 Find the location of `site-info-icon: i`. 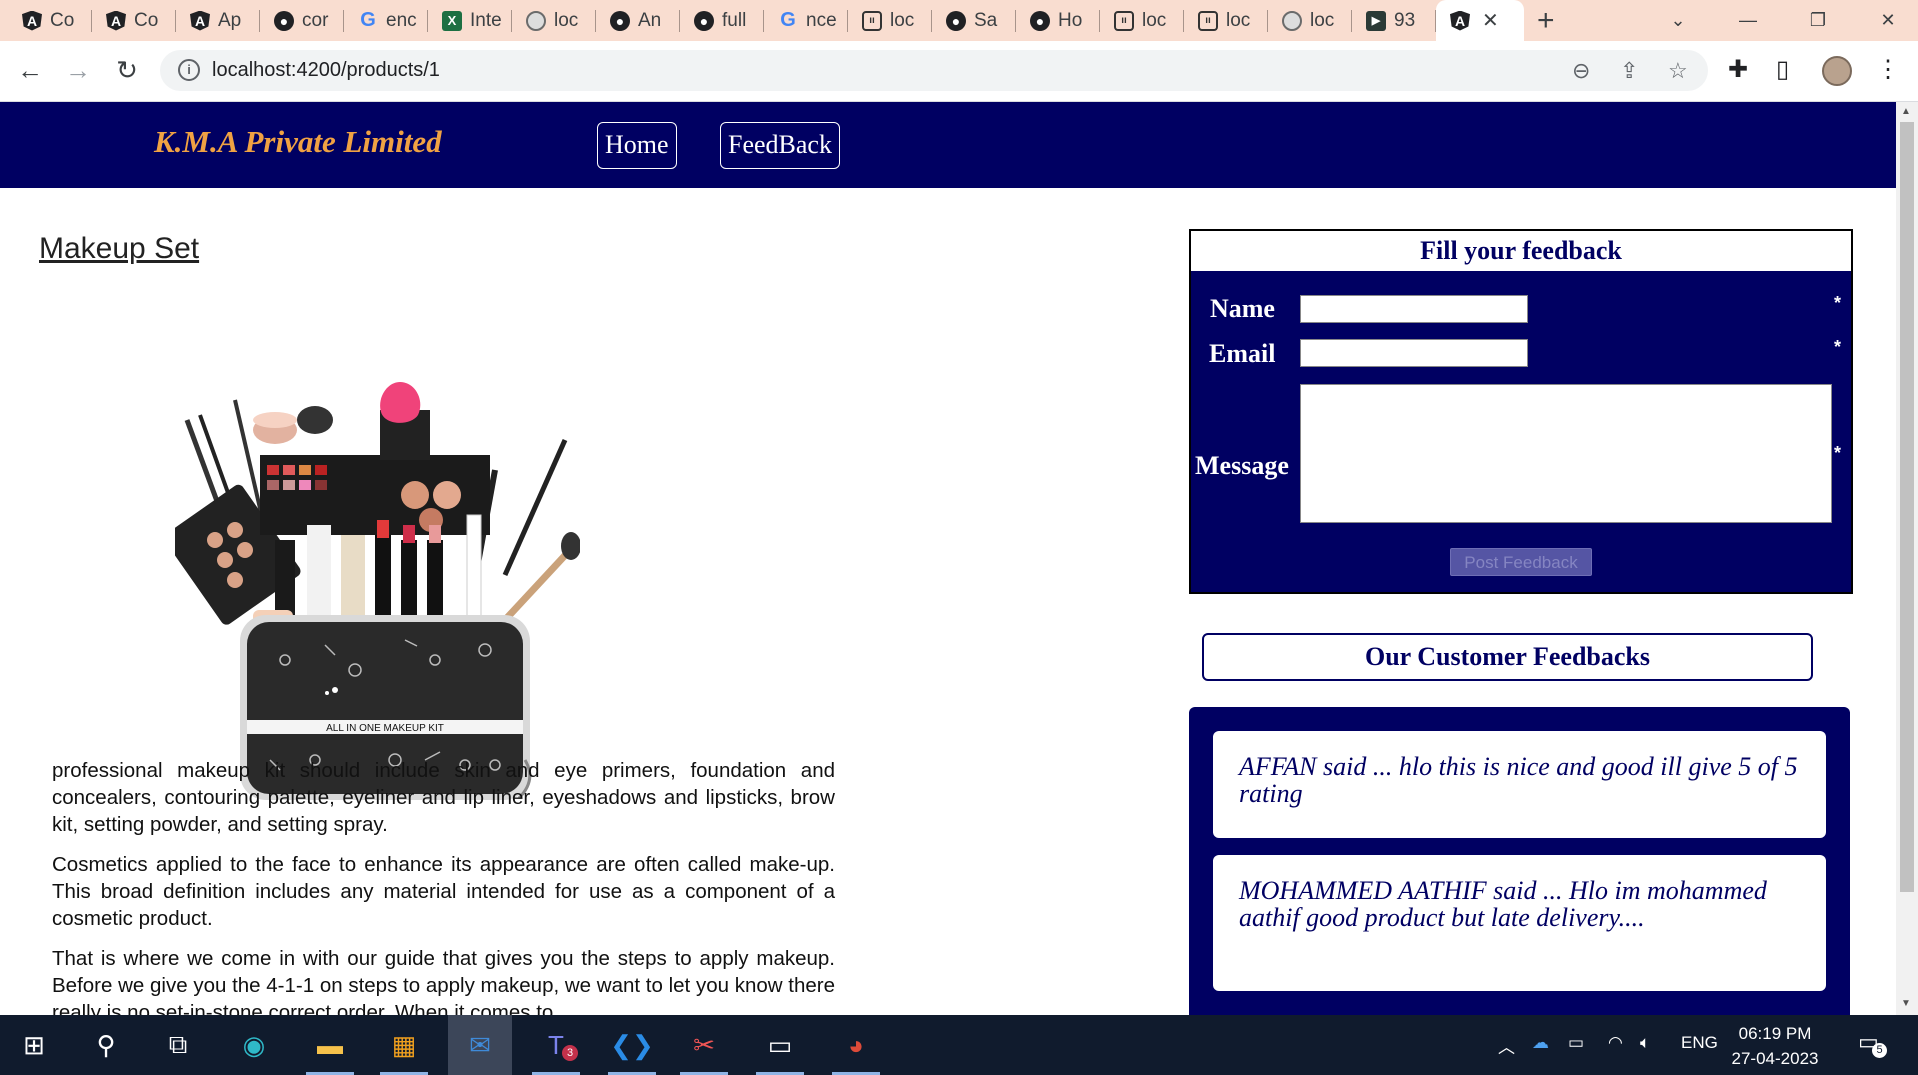

site-info-icon: i is located at coordinates (189, 70).